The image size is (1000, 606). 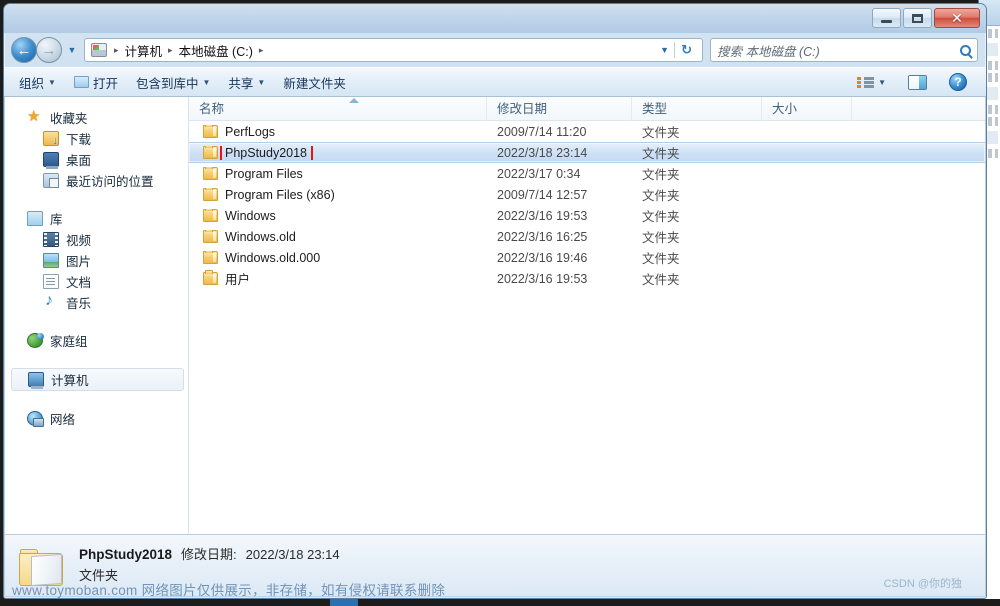 I want to click on table-row: 用户 2022/3/16 19:53 文件夹, so click(x=587, y=278).